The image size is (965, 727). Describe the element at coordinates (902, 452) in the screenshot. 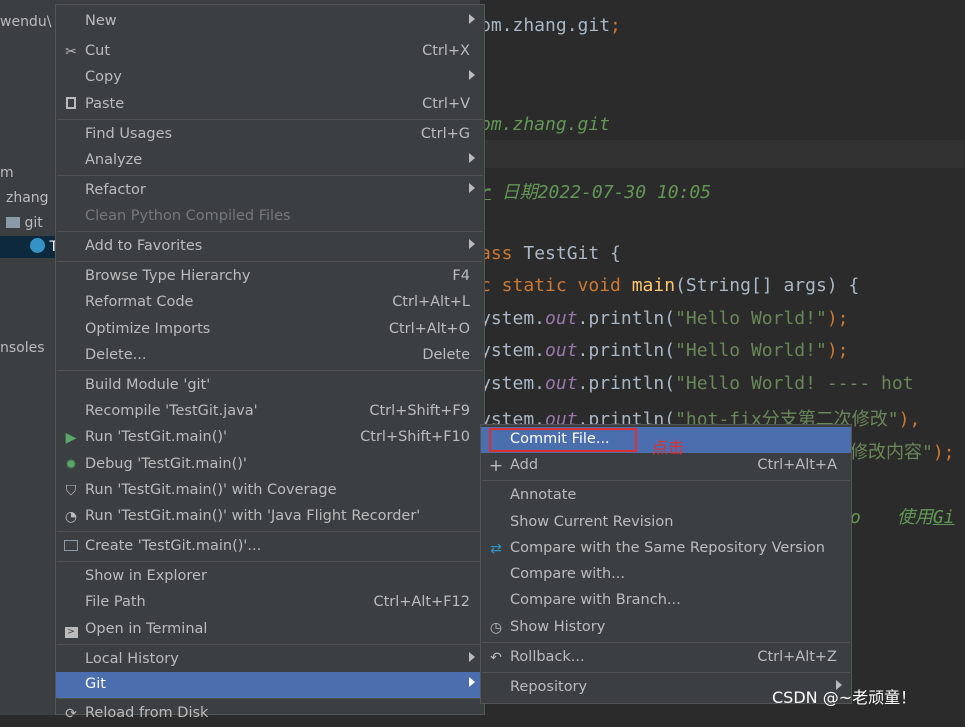

I see `code-line: 修改内容");` at that location.